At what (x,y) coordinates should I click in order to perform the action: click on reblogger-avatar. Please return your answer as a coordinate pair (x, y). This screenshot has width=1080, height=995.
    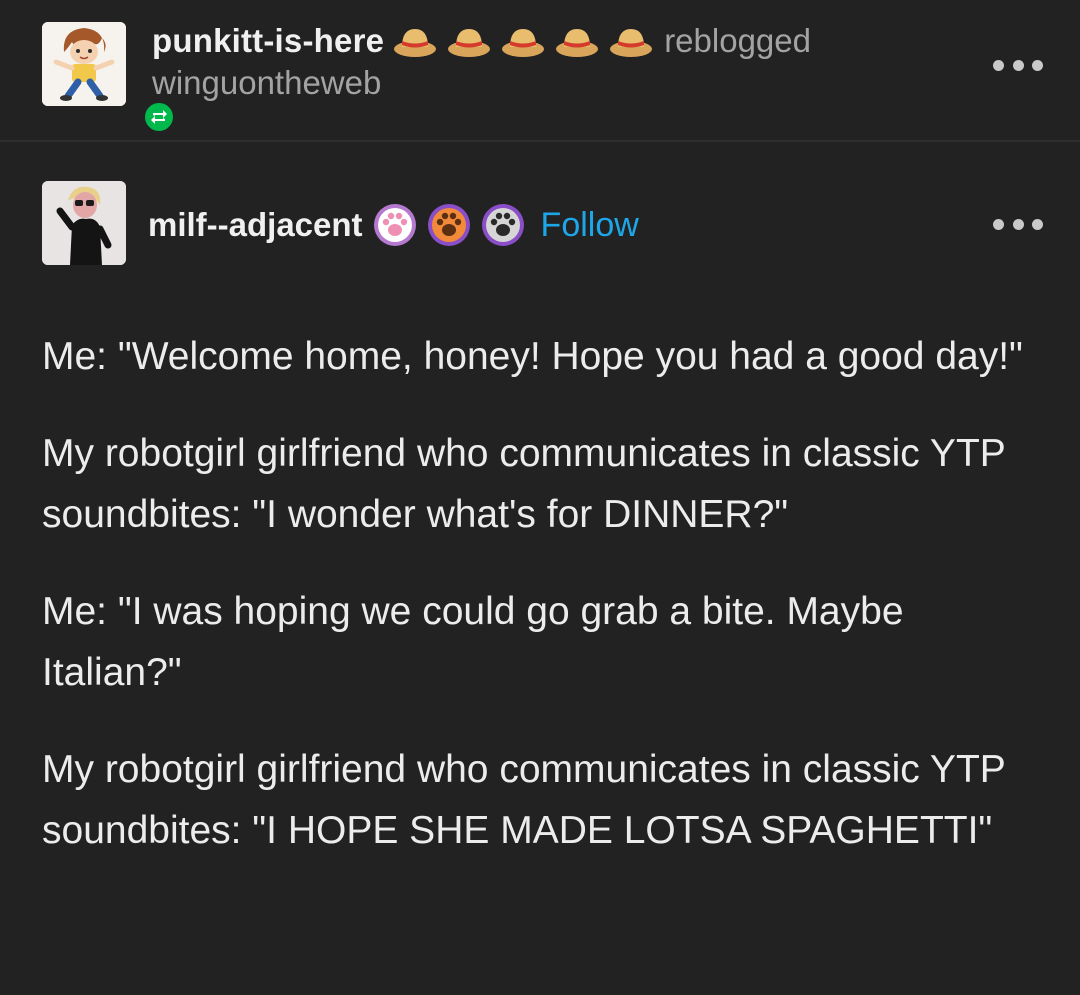
    Looking at the image, I should click on (109, 78).